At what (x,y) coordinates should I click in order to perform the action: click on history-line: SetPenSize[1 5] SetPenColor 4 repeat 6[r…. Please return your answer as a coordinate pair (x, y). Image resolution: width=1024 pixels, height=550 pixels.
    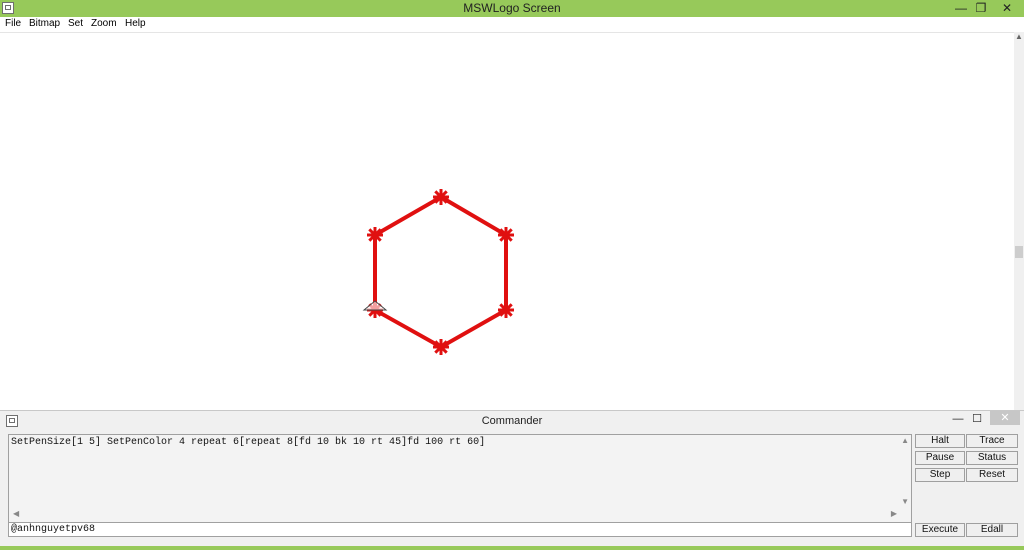
    Looking at the image, I should click on (248, 442).